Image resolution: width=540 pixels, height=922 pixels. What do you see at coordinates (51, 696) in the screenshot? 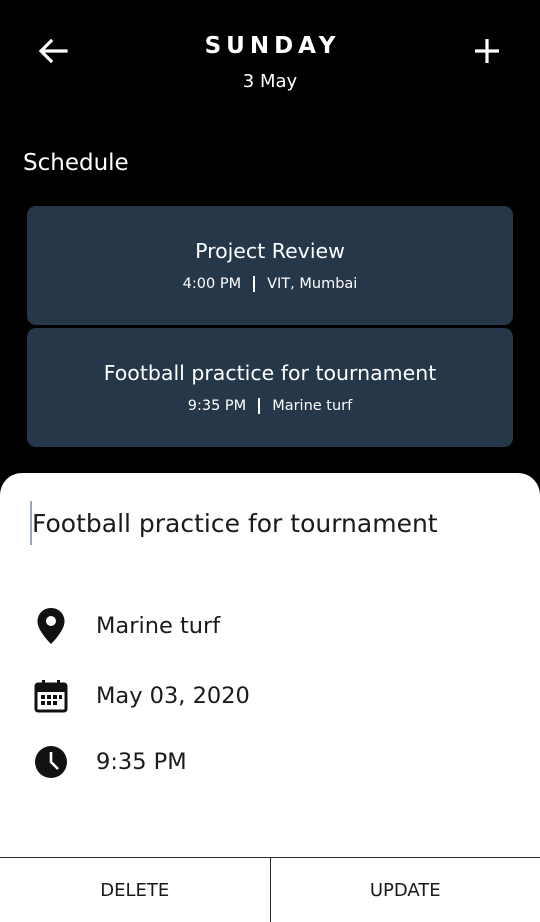
I see `calendar-icon` at bounding box center [51, 696].